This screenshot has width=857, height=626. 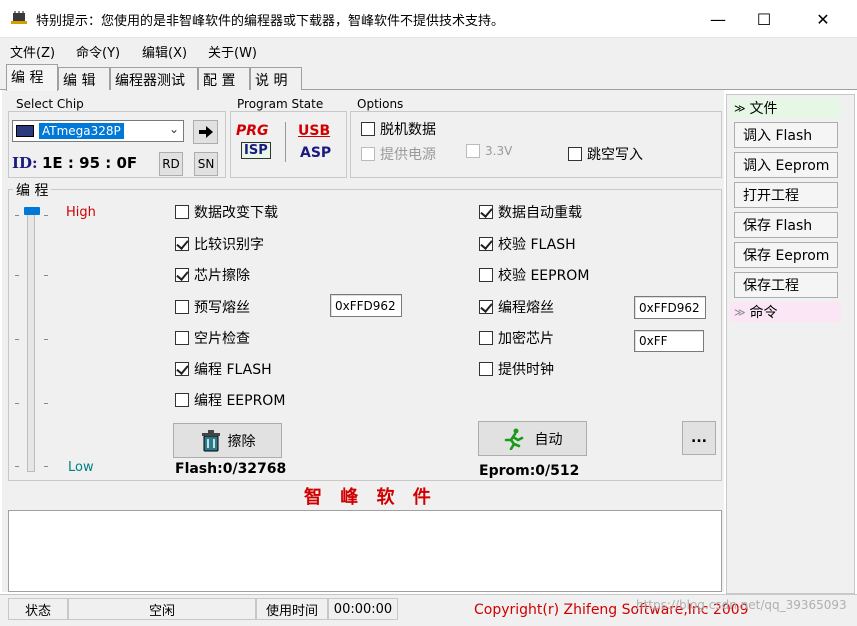 I want to click on auto-button: 自动, so click(x=532, y=438).